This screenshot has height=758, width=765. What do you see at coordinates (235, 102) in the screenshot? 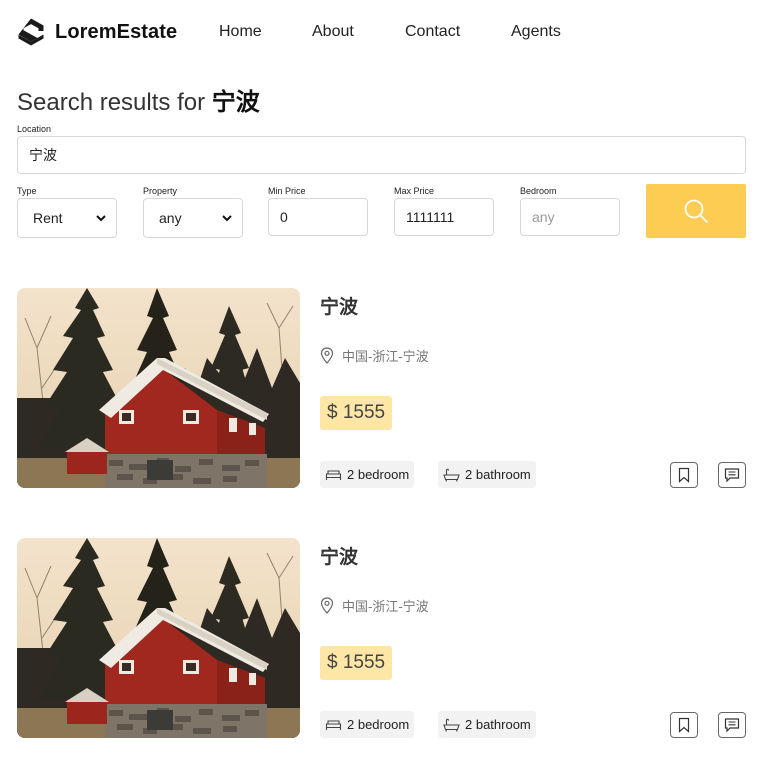
I see `title-query: 宁波` at bounding box center [235, 102].